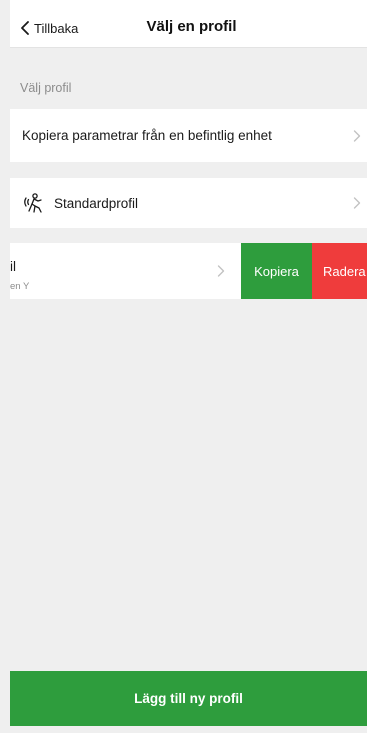  Describe the element at coordinates (188, 203) in the screenshot. I see `standard-profile-row: Standardprofil` at that location.